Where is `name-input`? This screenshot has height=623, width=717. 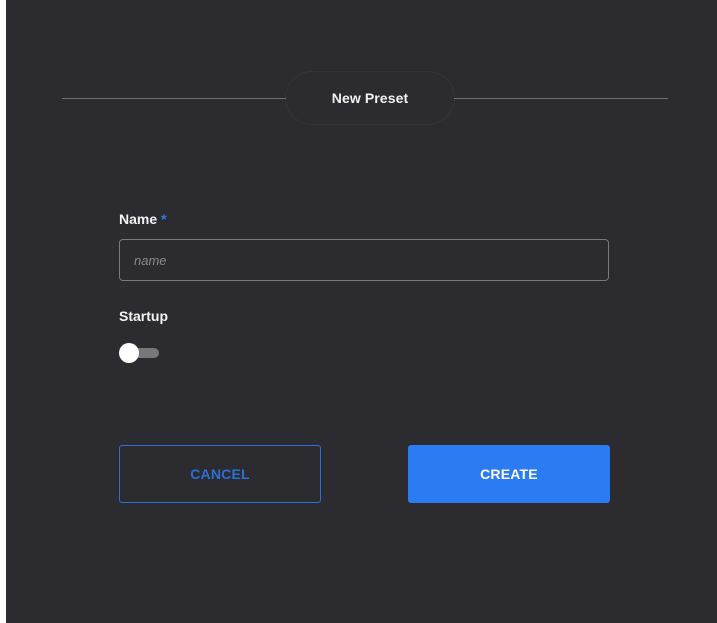
name-input is located at coordinates (364, 260).